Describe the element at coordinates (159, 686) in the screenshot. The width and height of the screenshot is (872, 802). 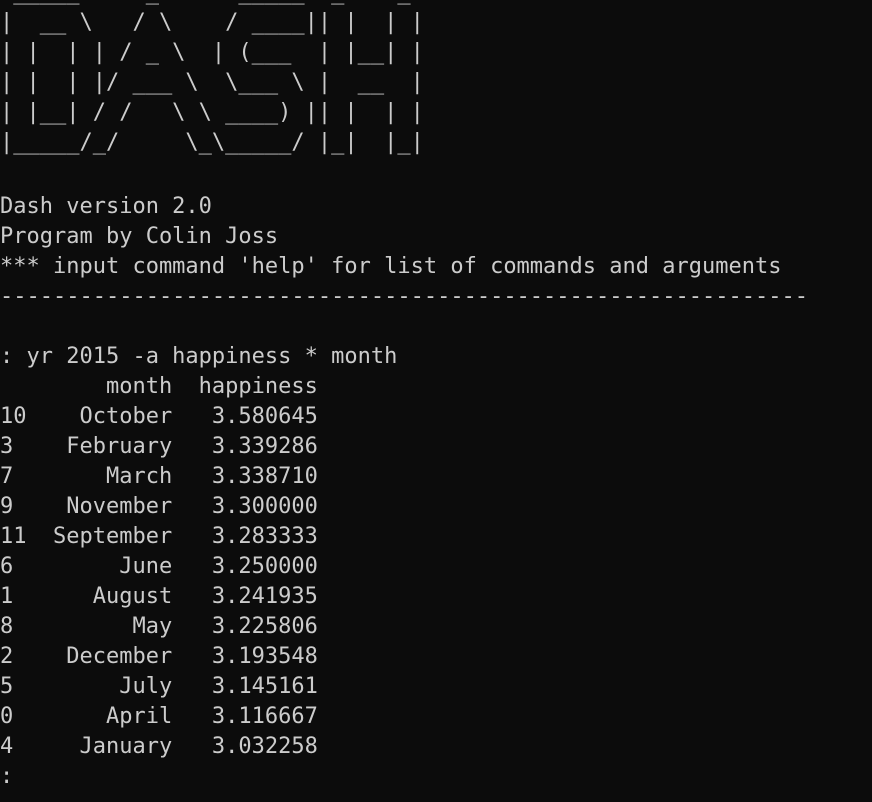
I see `table-row: 5 July 3.145161` at that location.